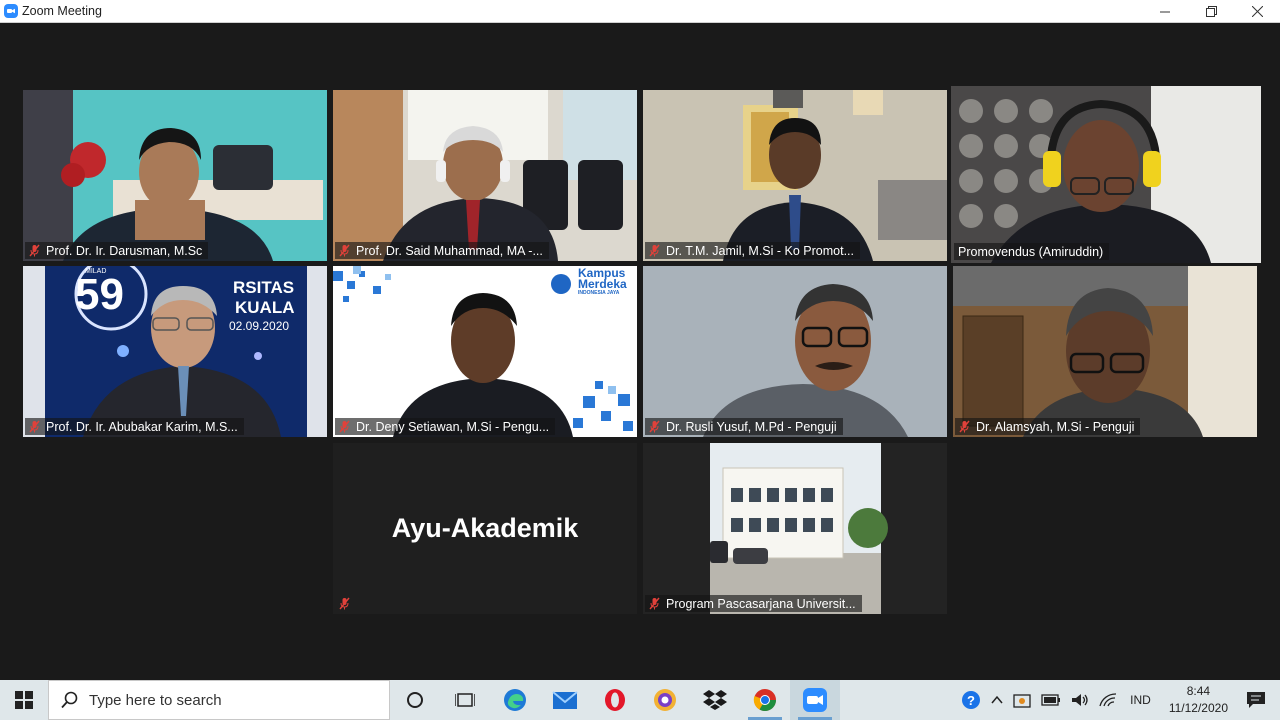  I want to click on participant-name-tag, so click(348, 603).